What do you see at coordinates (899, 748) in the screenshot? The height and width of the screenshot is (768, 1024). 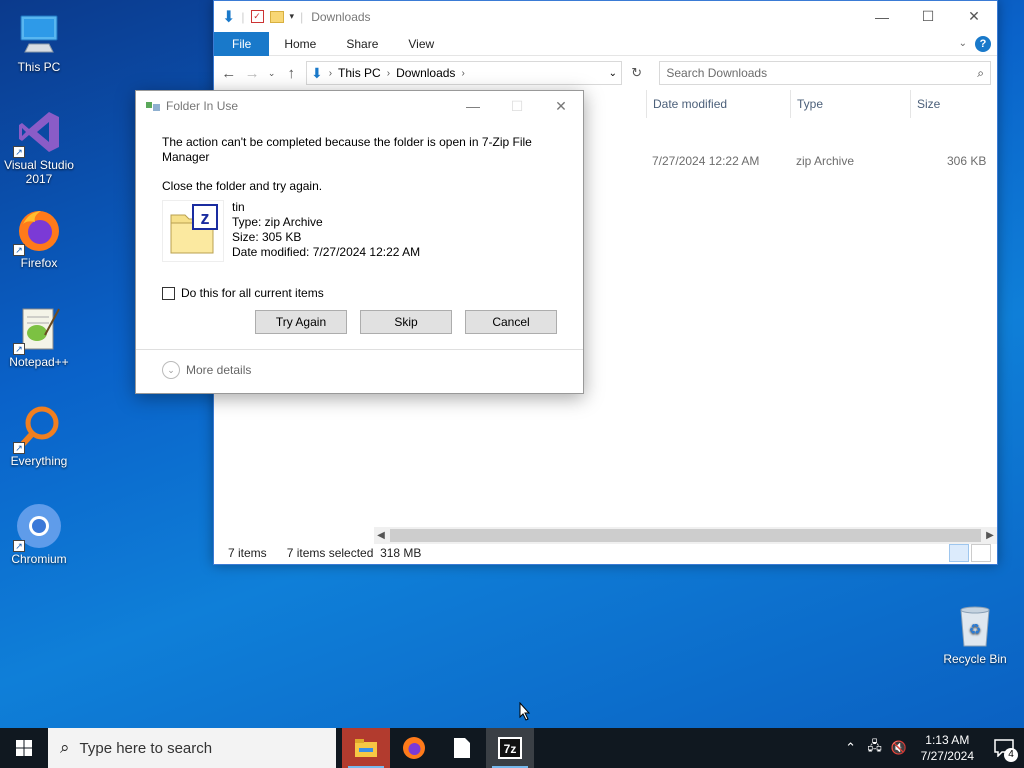 I see `volume-muted-icon: 🔇` at bounding box center [899, 748].